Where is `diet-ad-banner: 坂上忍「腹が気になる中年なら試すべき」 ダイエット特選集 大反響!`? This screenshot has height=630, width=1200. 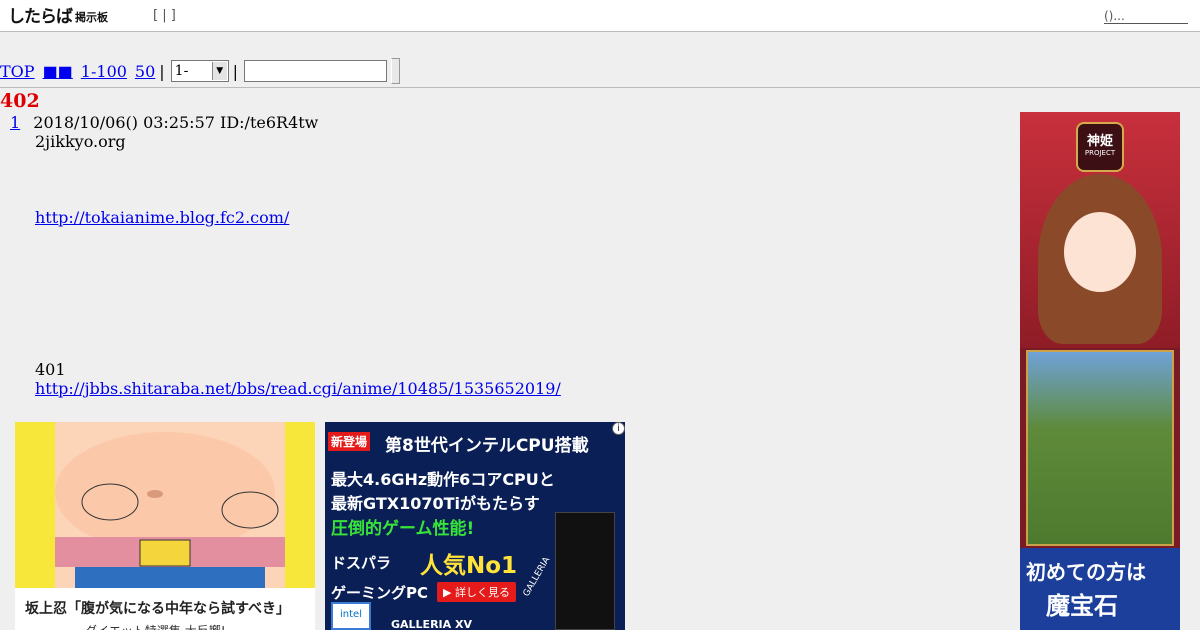
diet-ad-banner: 坂上忍「腹が気になる中年なら試すべき」 ダイエット特選集 大反響! is located at coordinates (165, 526).